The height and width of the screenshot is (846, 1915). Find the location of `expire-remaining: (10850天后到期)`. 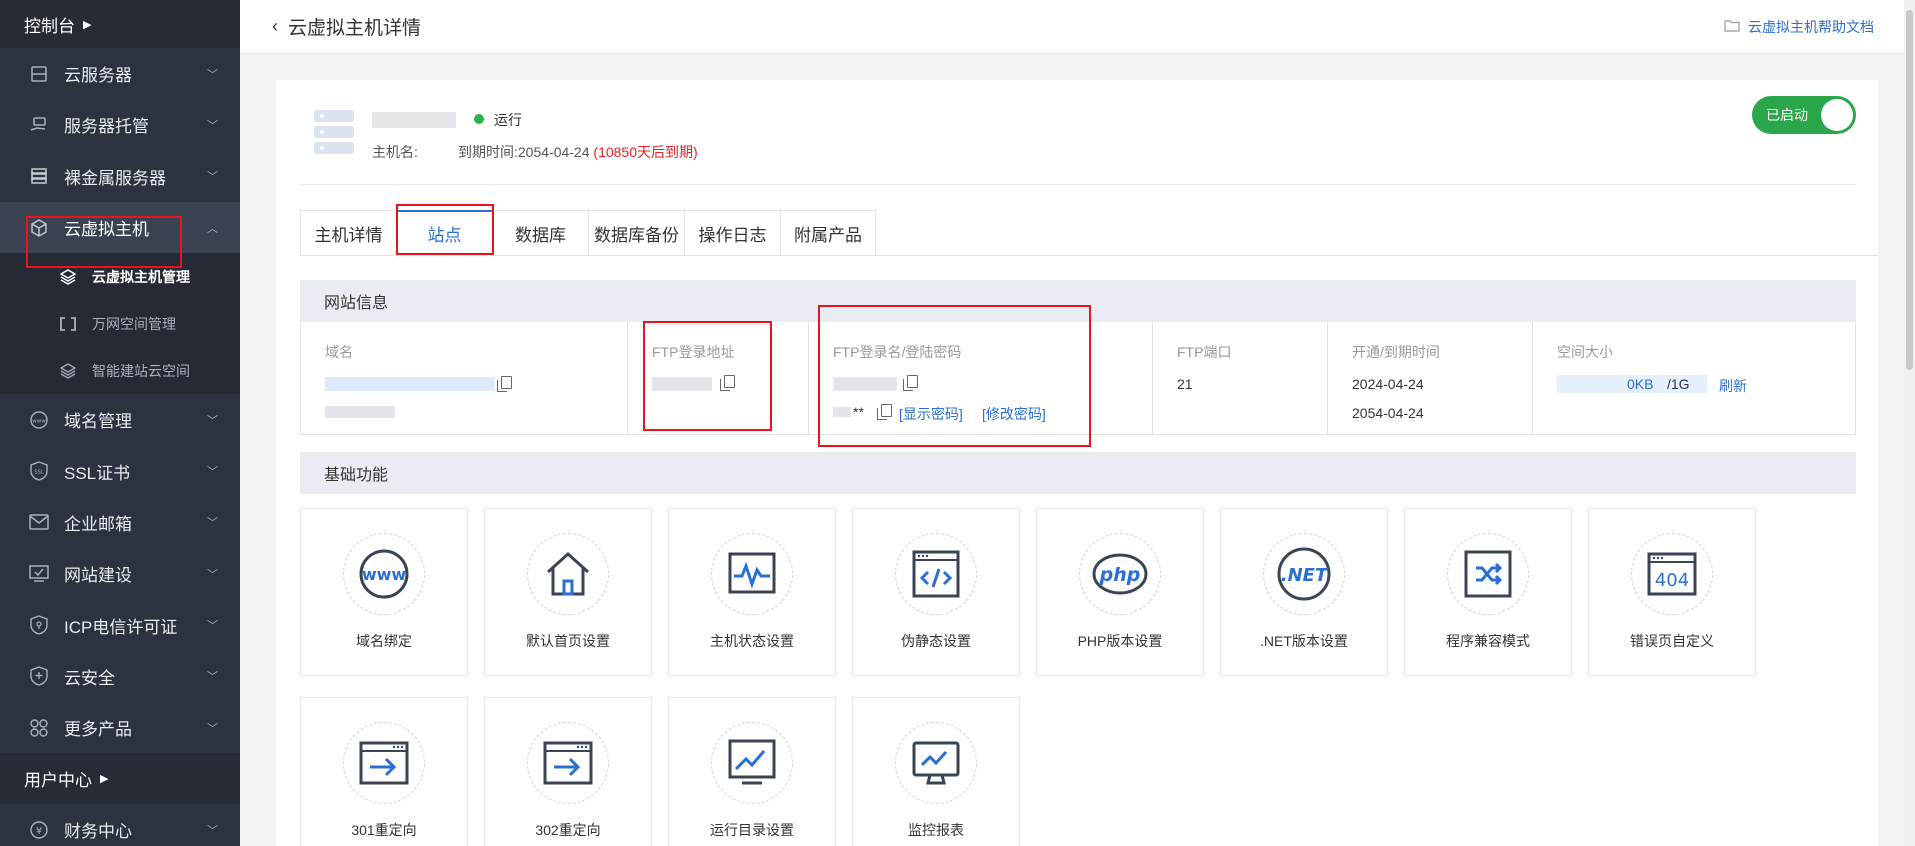

expire-remaining: (10850天后到期) is located at coordinates (645, 152).